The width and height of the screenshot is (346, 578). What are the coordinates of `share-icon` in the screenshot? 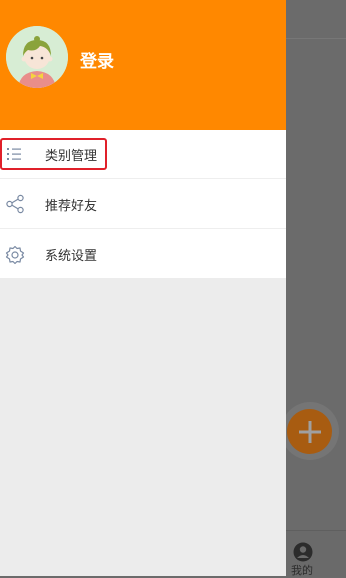 It's located at (15, 204).